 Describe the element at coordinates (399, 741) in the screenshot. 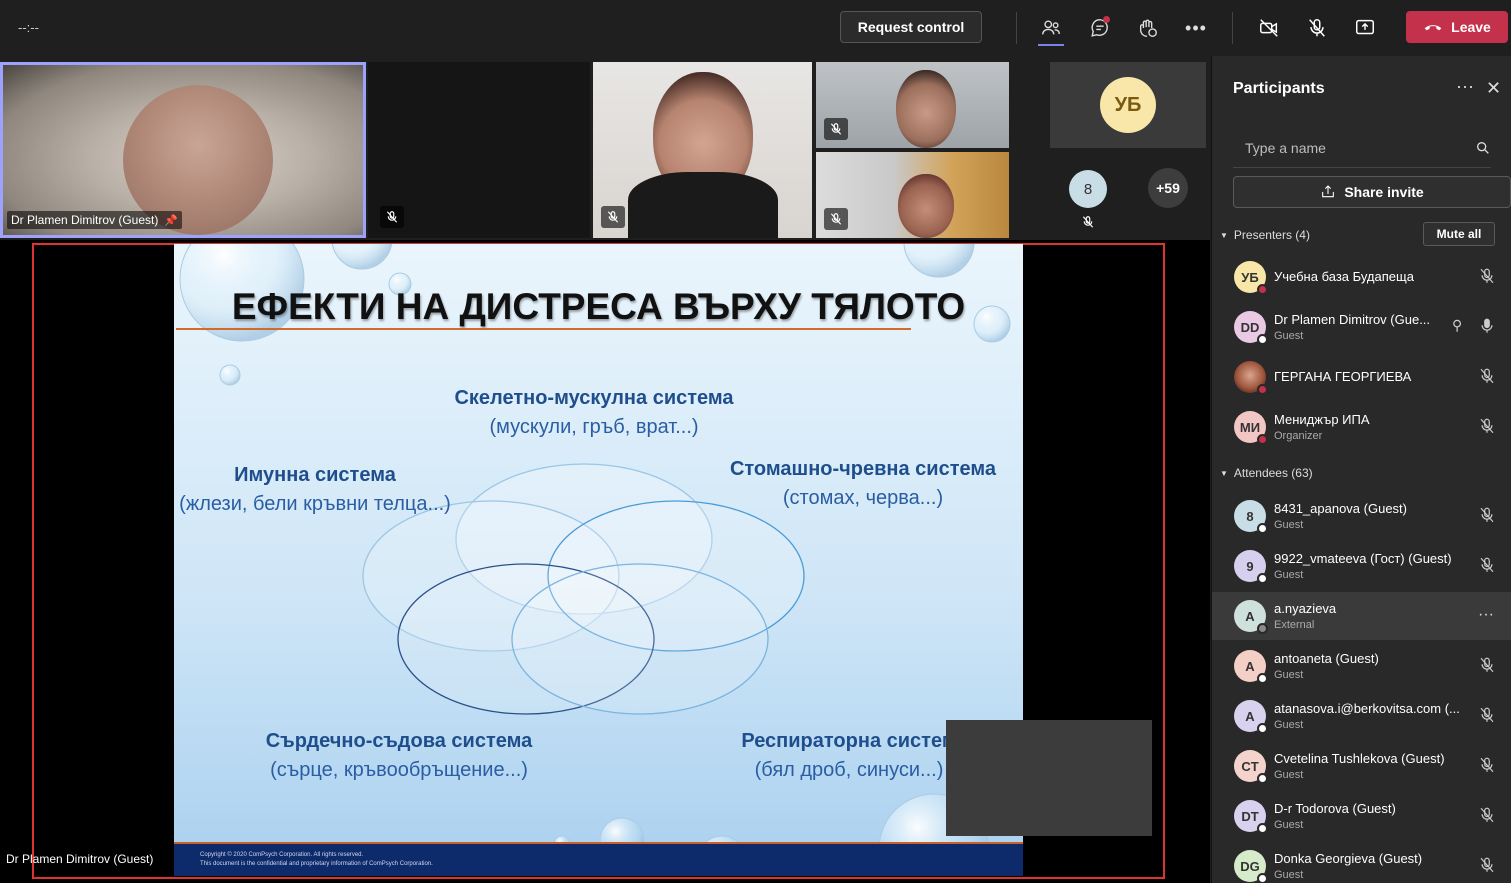

I see `slide-item-heading: Сърдечно-съдова система` at that location.